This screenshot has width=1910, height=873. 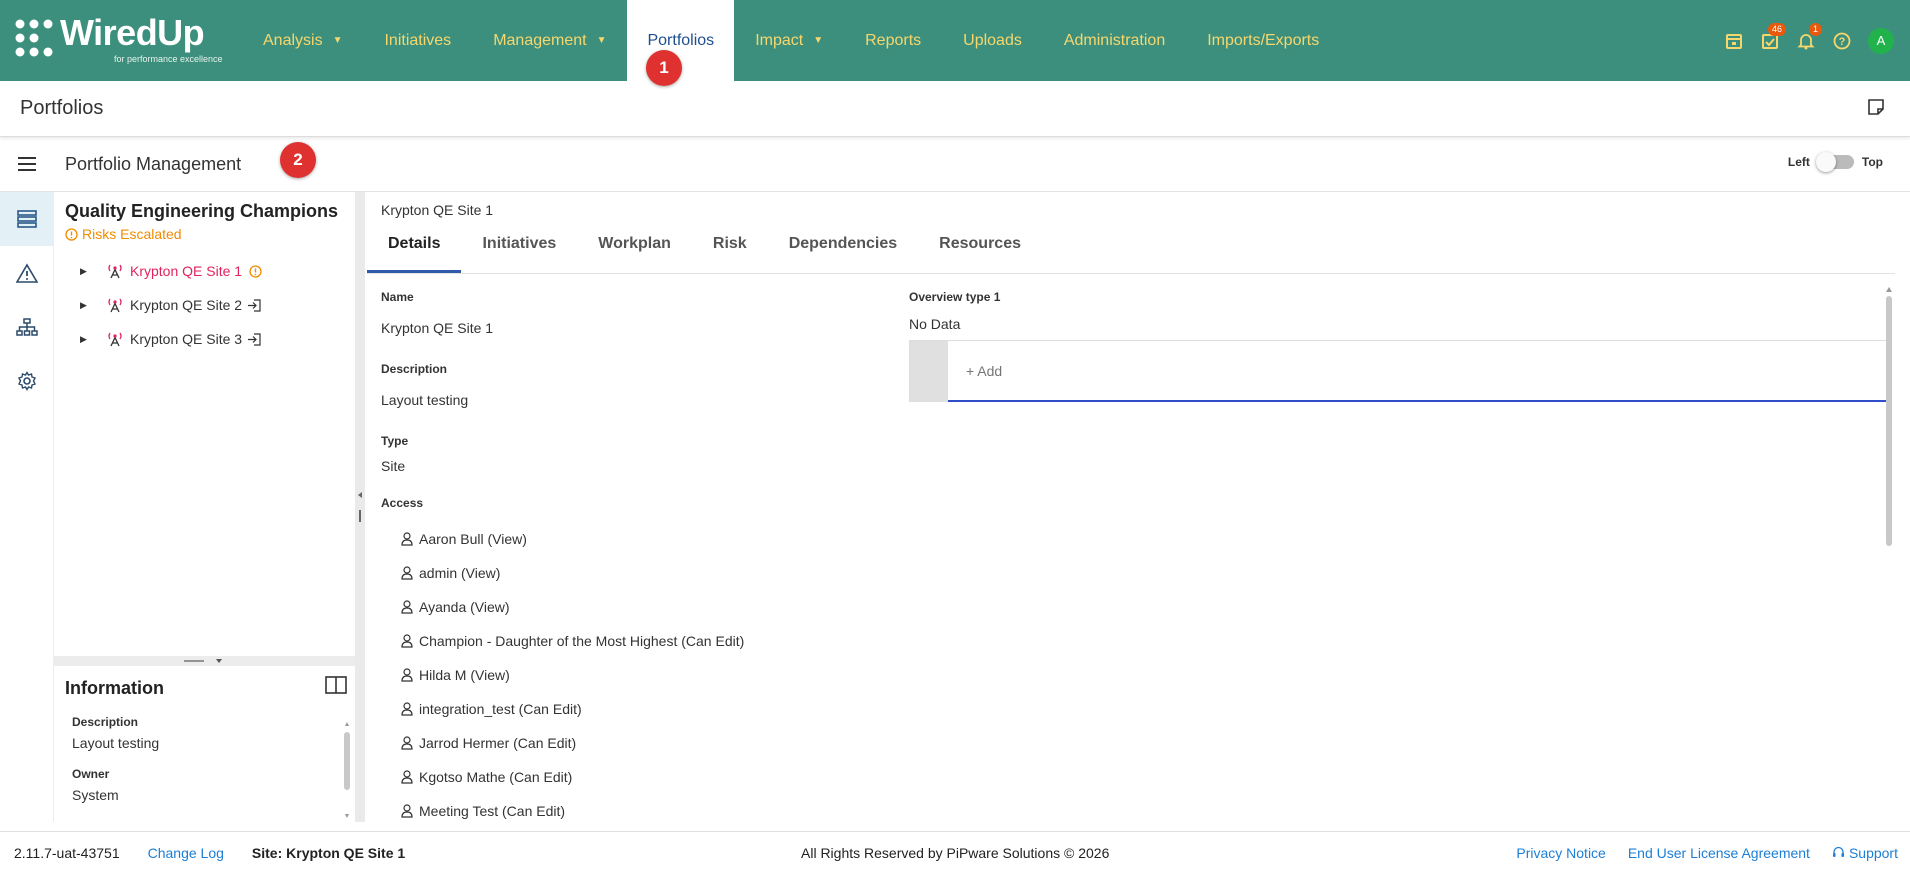 What do you see at coordinates (1734, 41) in the screenshot?
I see `calendar-button` at bounding box center [1734, 41].